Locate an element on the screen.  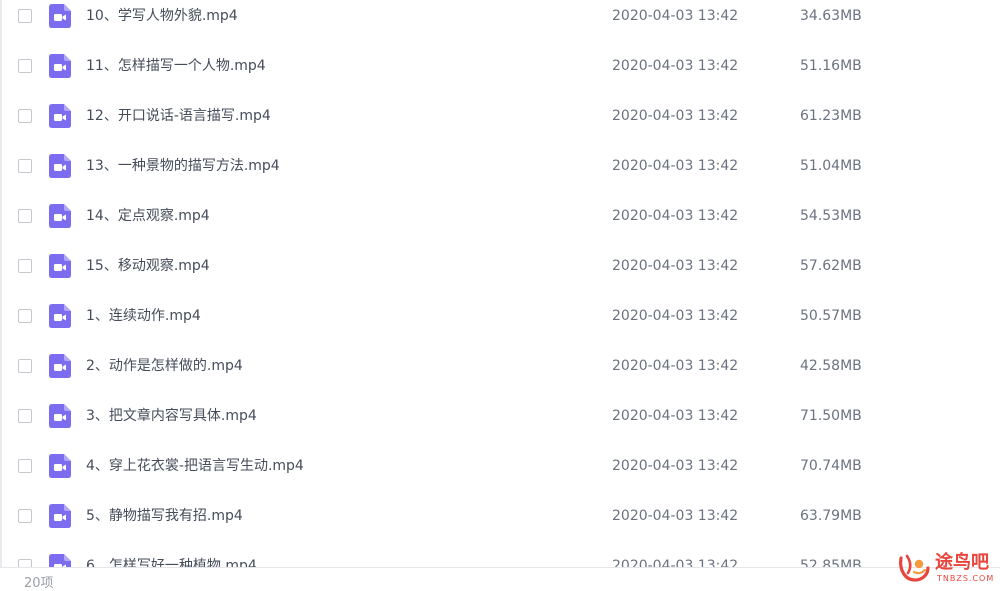
file-name: 6、怎样写好一种植物.mp4 is located at coordinates (171, 561).